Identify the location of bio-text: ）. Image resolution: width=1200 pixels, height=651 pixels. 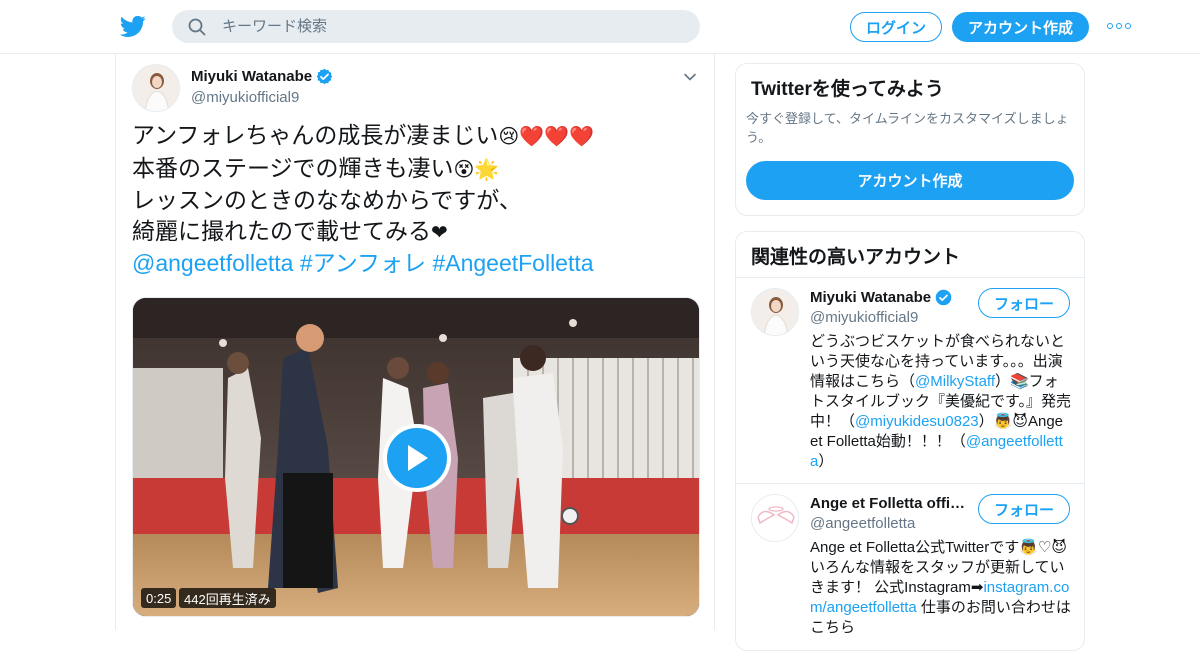
(826, 461).